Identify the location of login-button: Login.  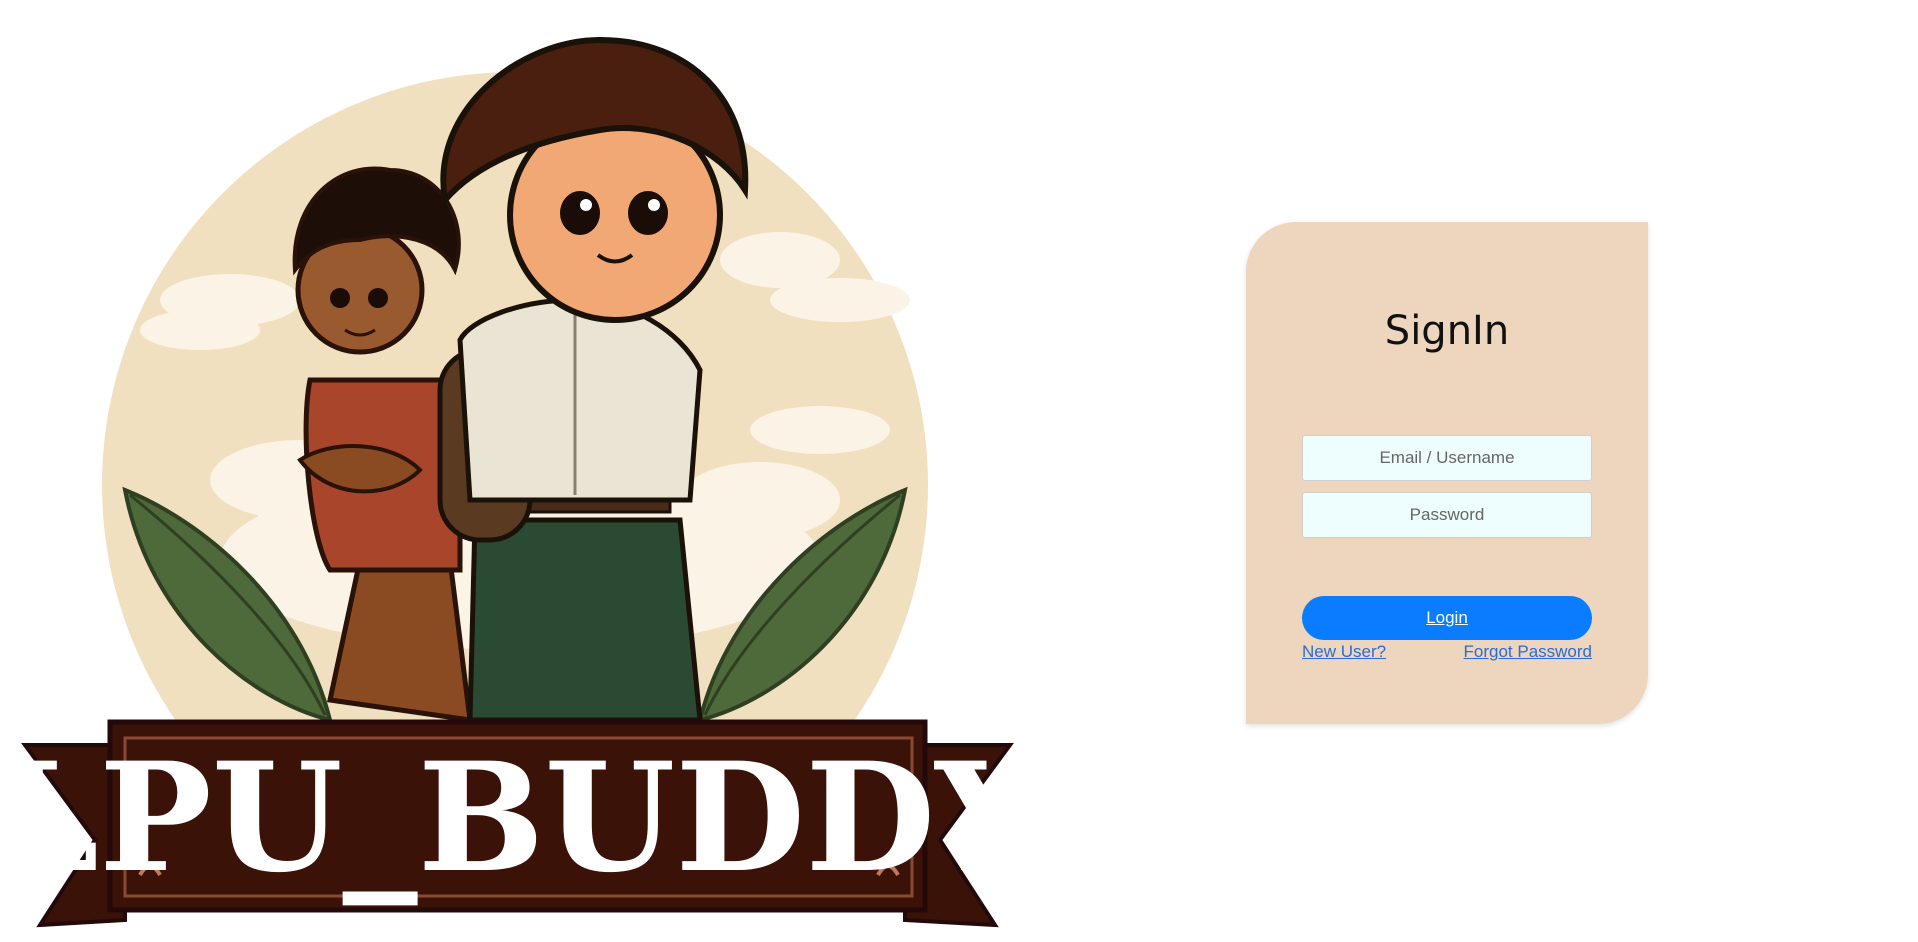
(1447, 618).